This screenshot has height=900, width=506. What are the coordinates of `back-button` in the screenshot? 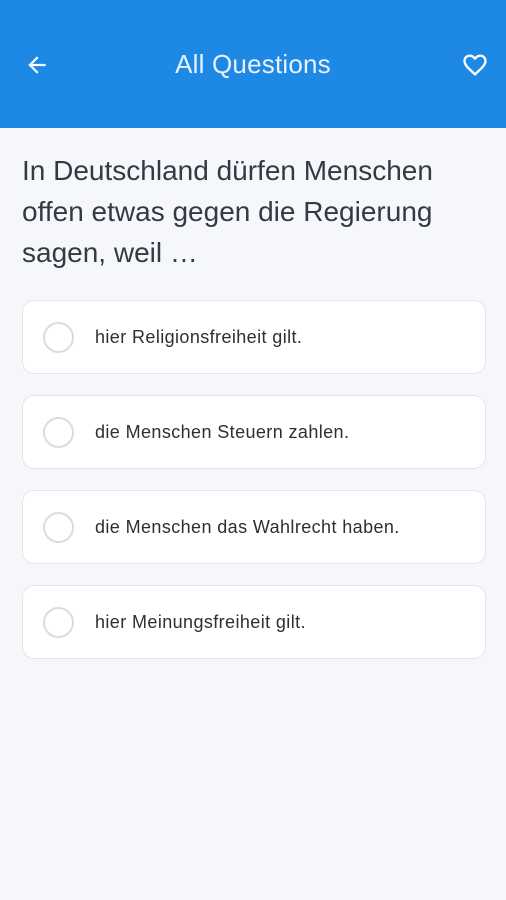 It's located at (37, 65).